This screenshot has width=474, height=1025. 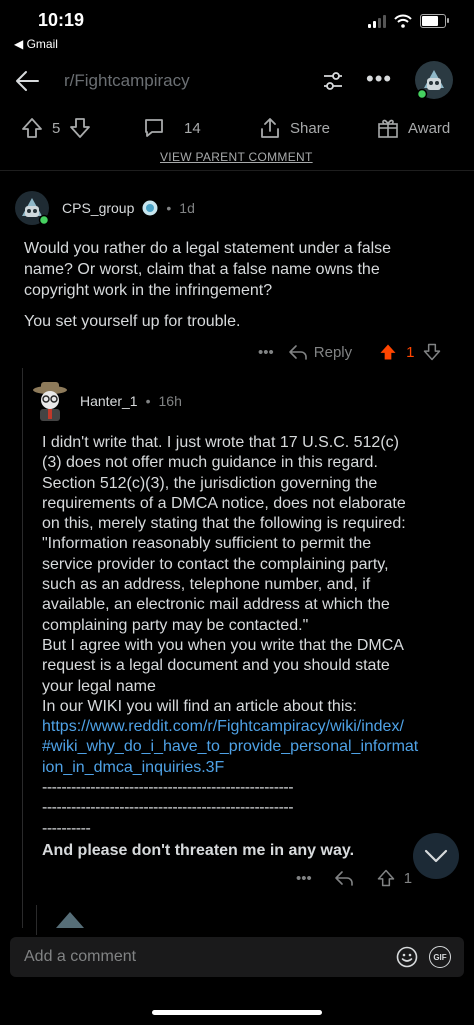 I want to click on chevron-down-icon, so click(x=436, y=856).